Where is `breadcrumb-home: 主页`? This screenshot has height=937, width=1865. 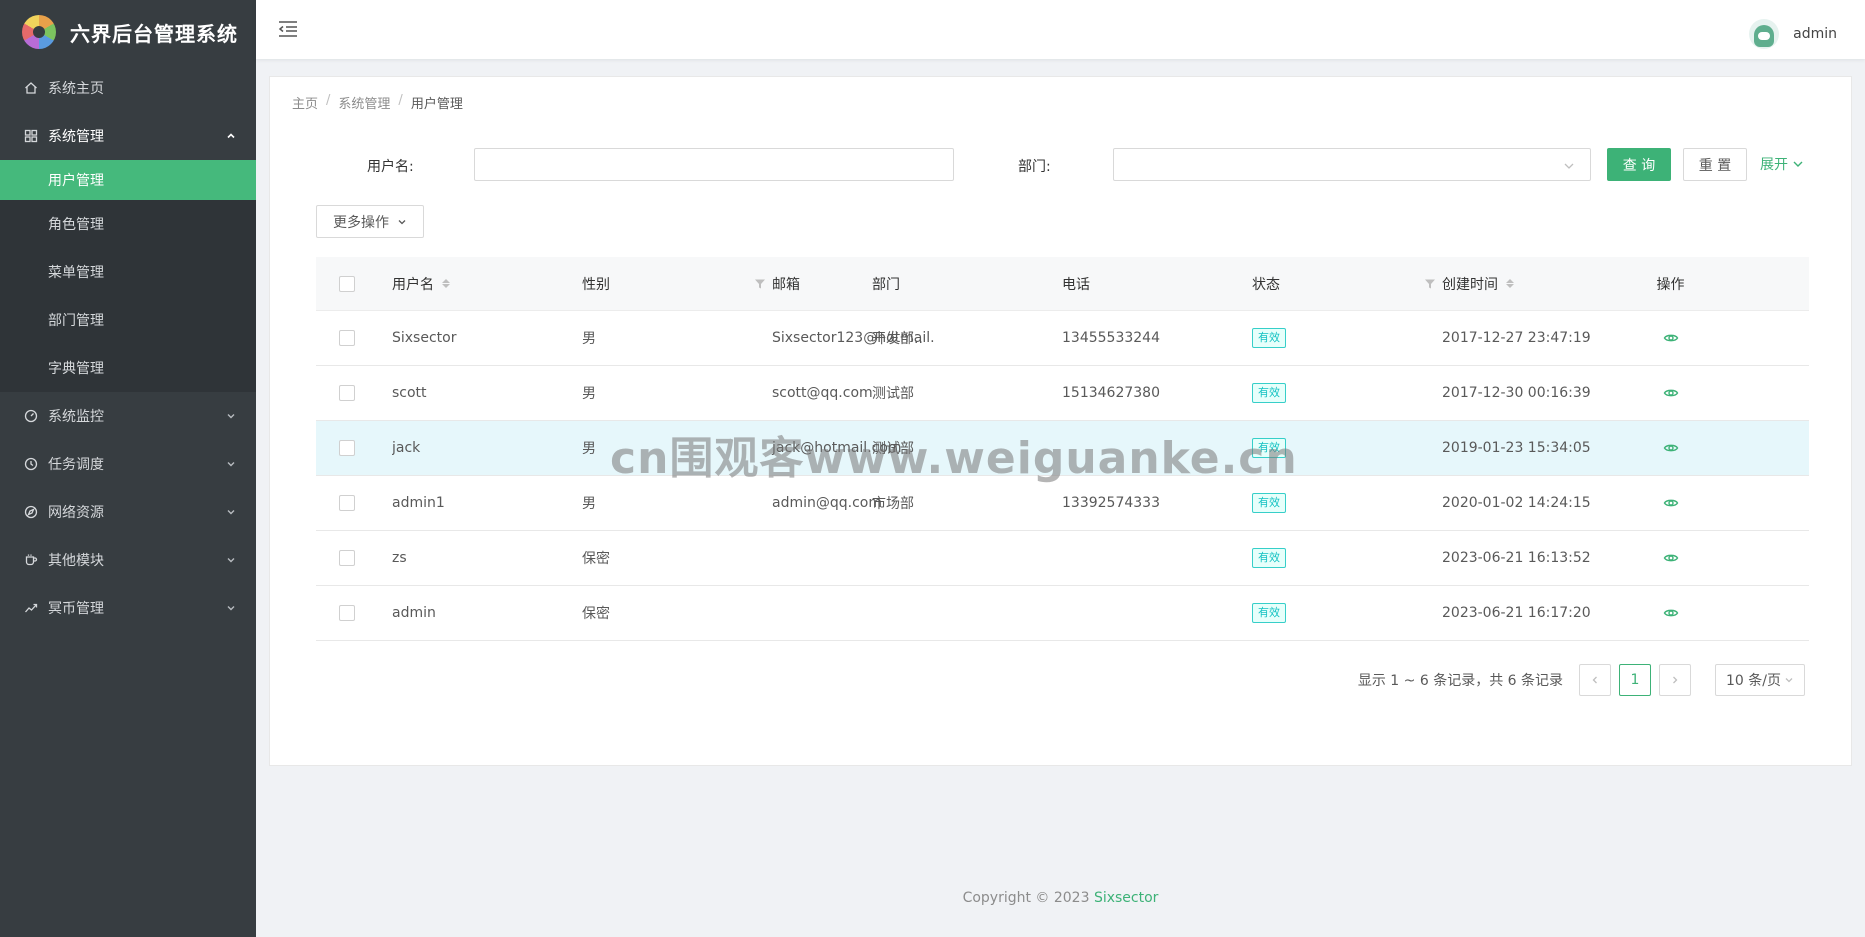 breadcrumb-home: 主页 is located at coordinates (305, 102).